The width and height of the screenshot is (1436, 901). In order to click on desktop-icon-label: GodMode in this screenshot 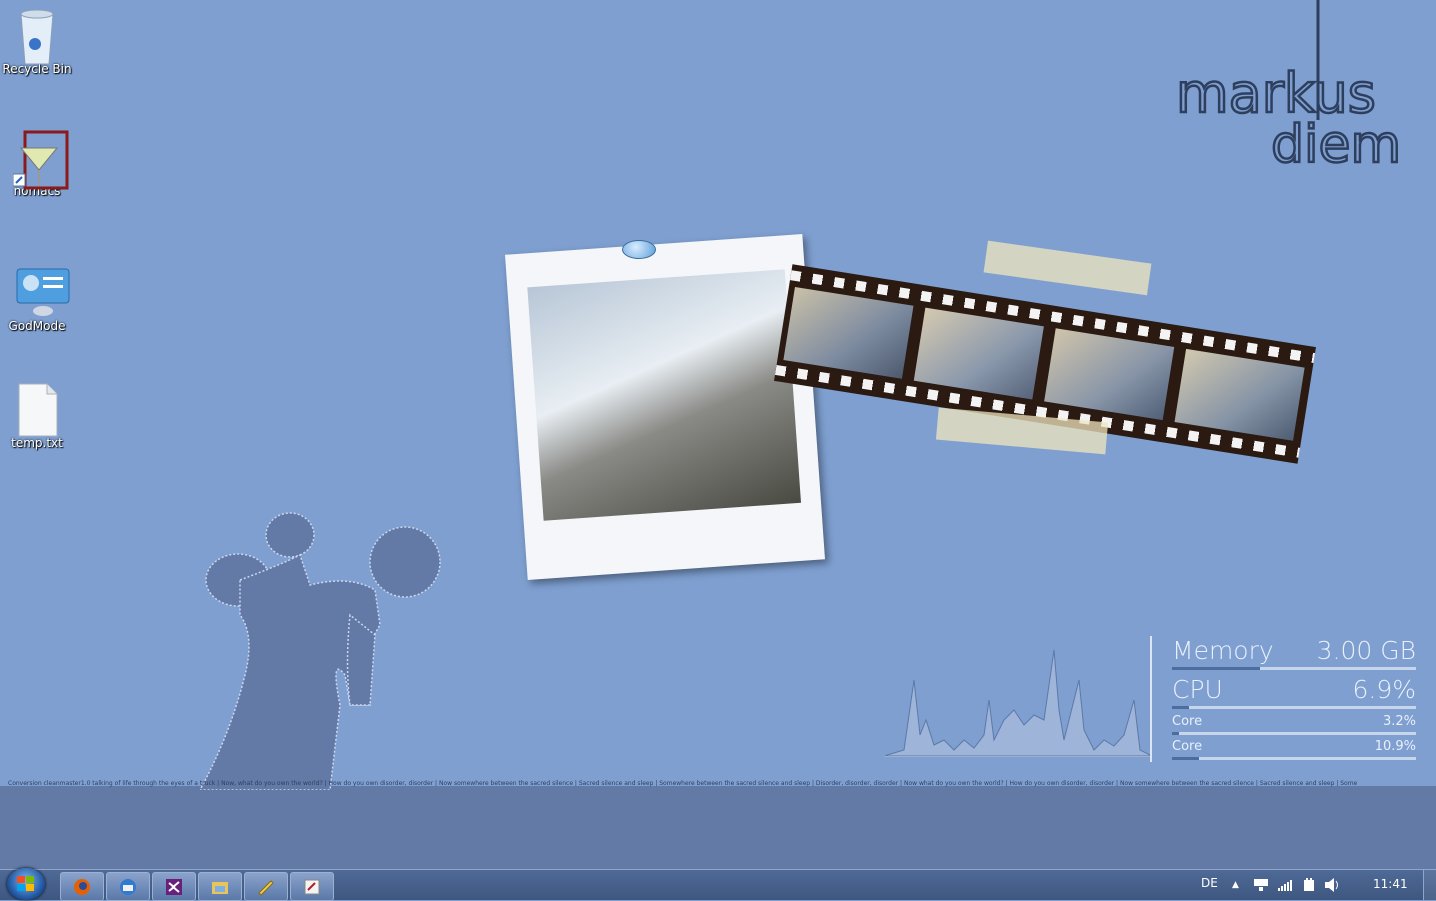, I will do `click(37, 326)`.